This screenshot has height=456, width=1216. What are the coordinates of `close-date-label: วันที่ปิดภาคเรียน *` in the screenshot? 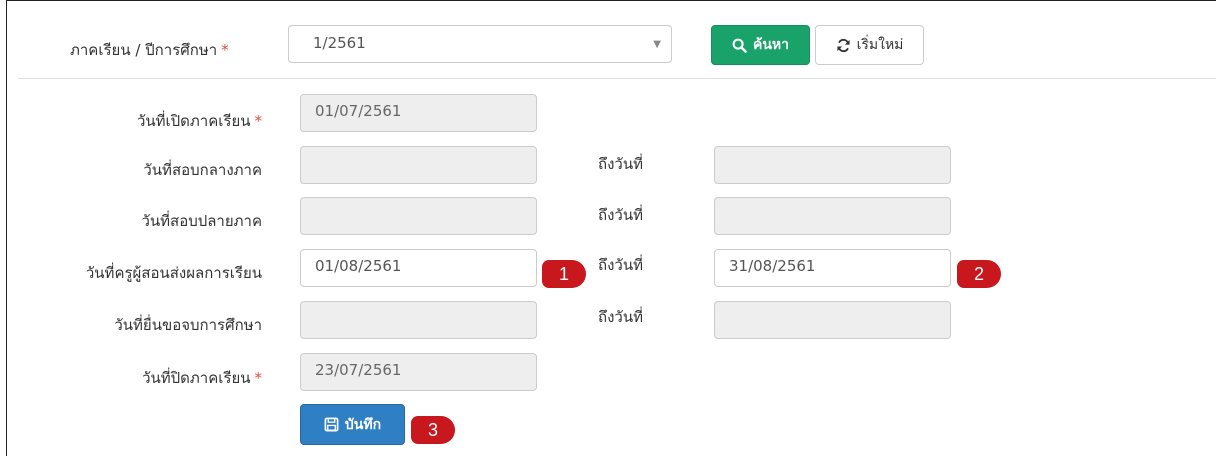 It's located at (202, 378).